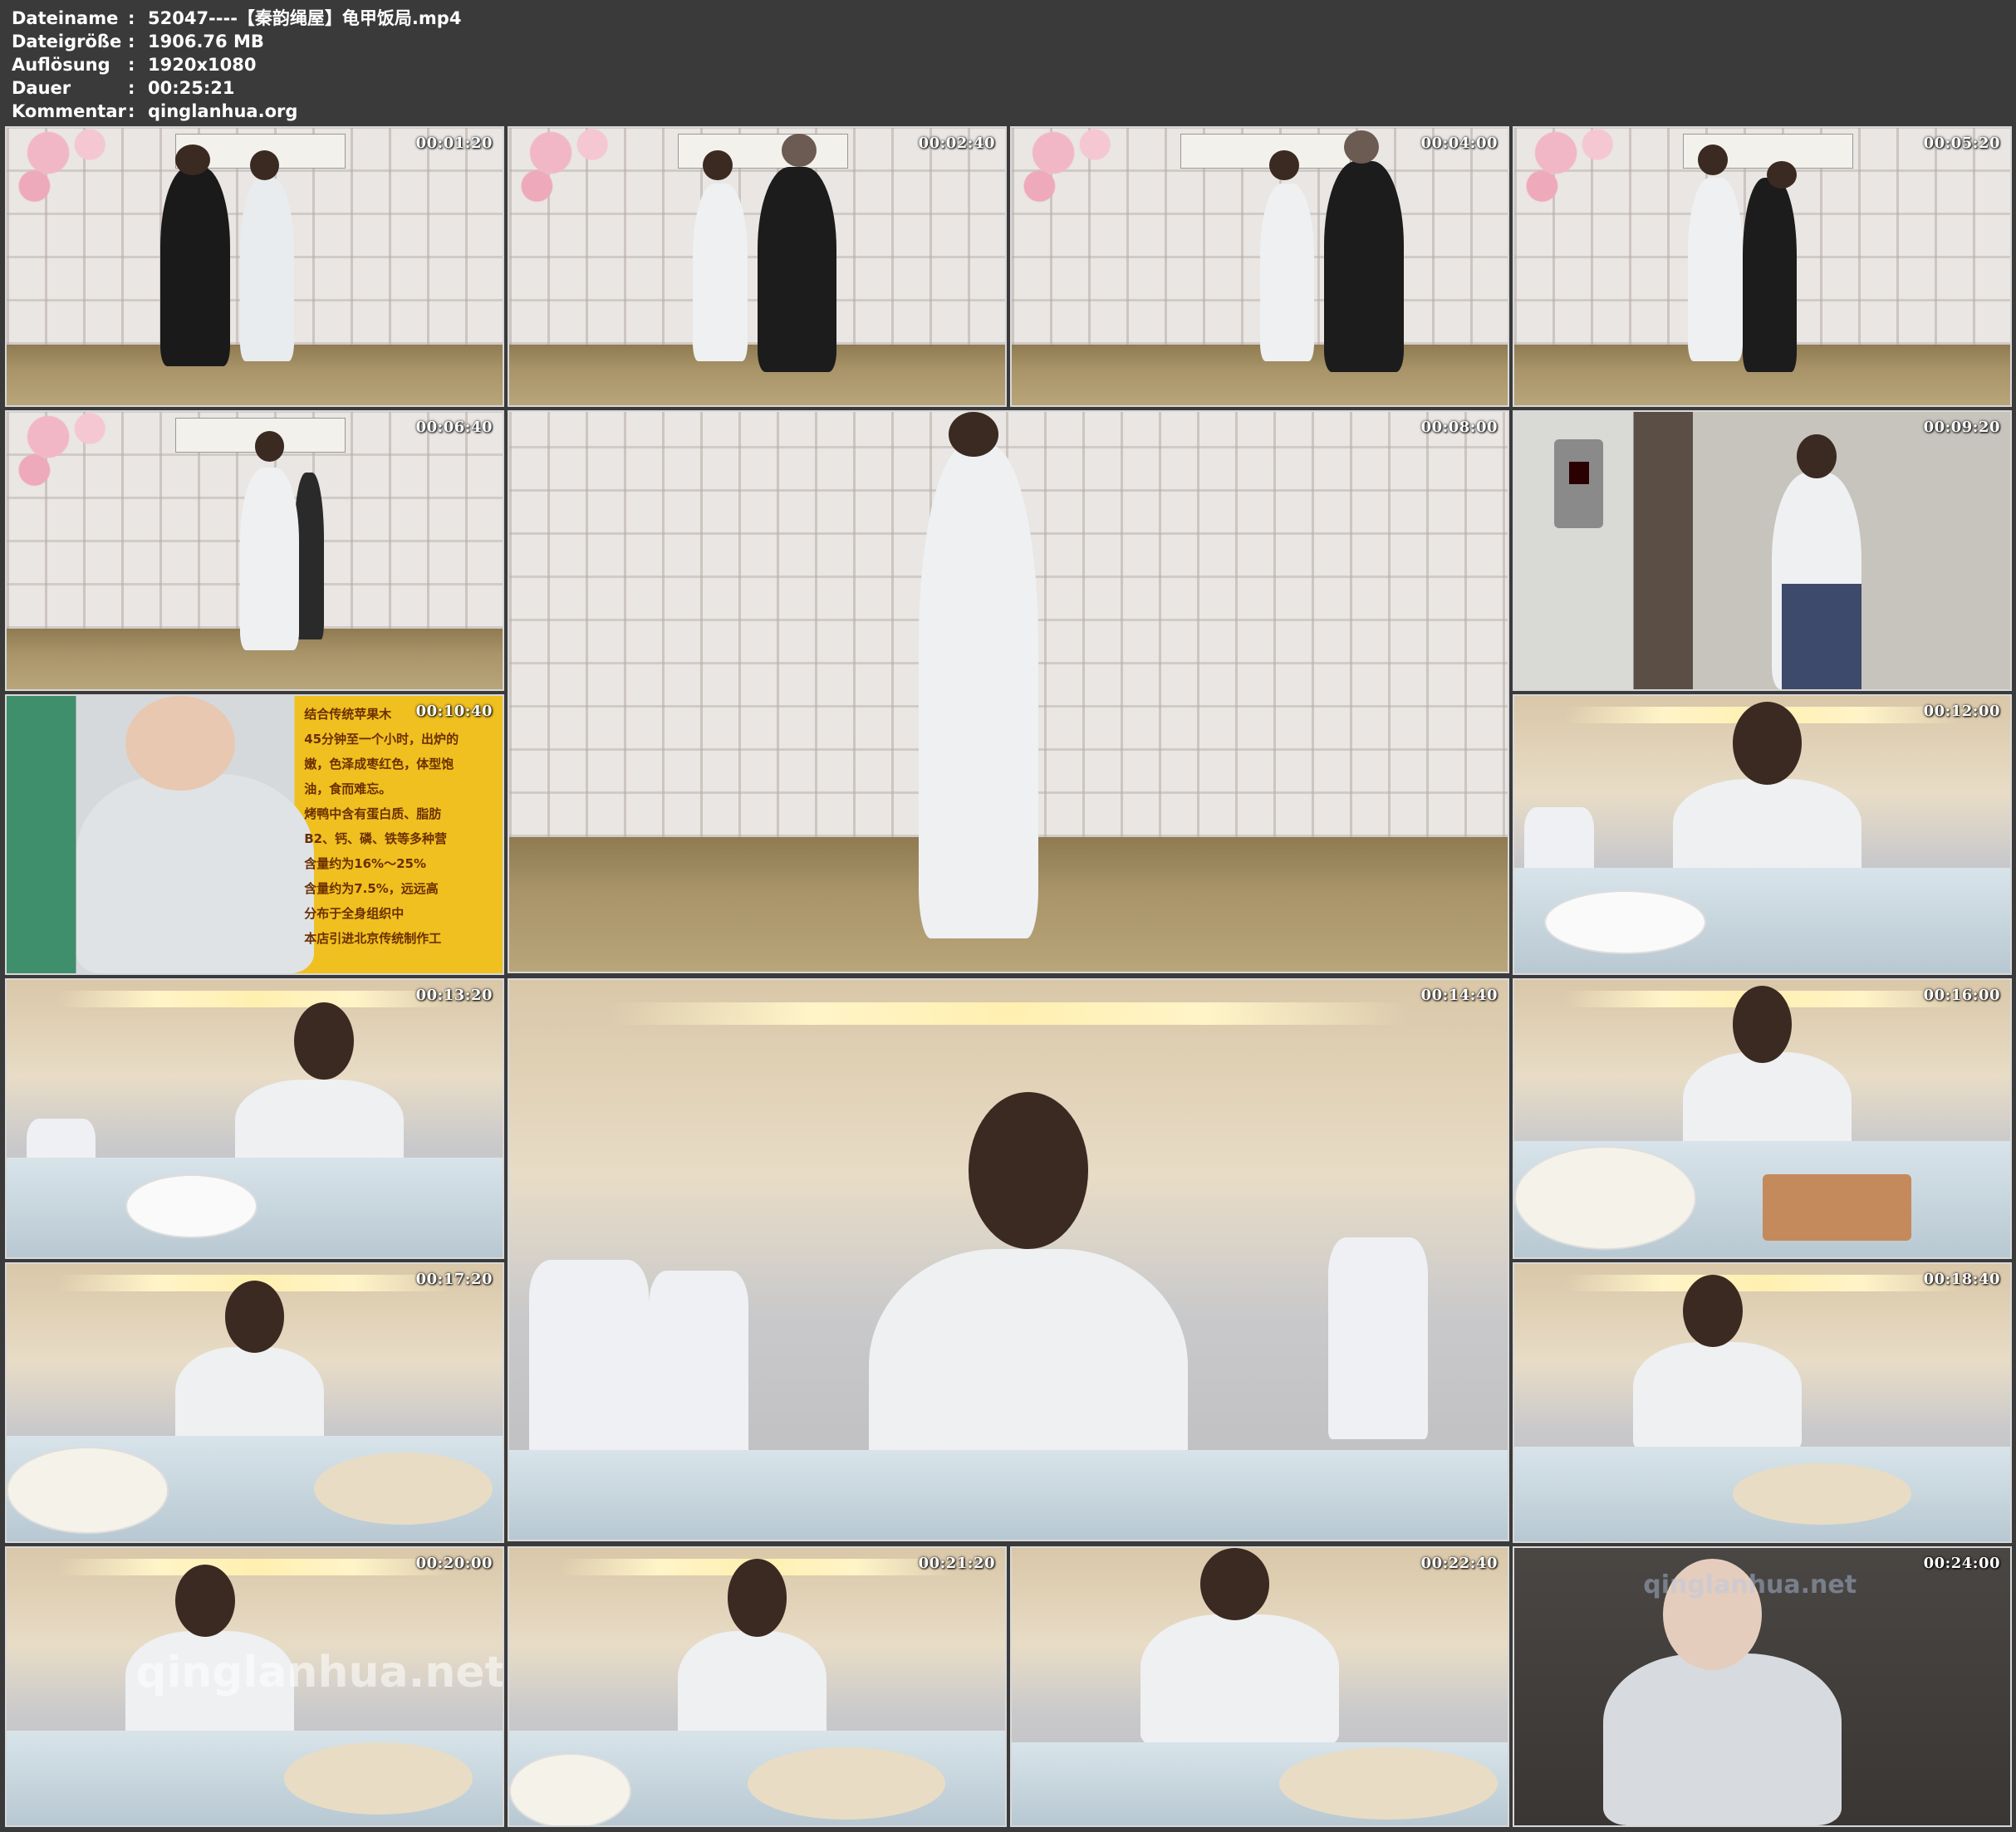 The height and width of the screenshot is (1832, 2016). I want to click on thumbnail-tile: 00:06:40, so click(255, 550).